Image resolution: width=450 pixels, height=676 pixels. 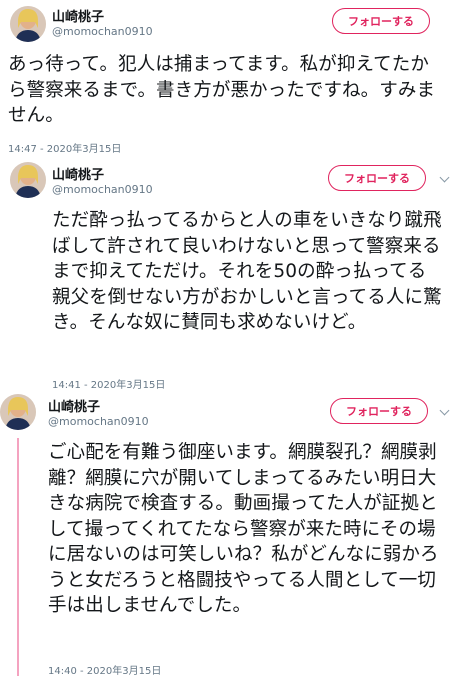 What do you see at coordinates (104, 669) in the screenshot?
I see `tweet-timestamp: 14:40 - 2020年3月15日` at bounding box center [104, 669].